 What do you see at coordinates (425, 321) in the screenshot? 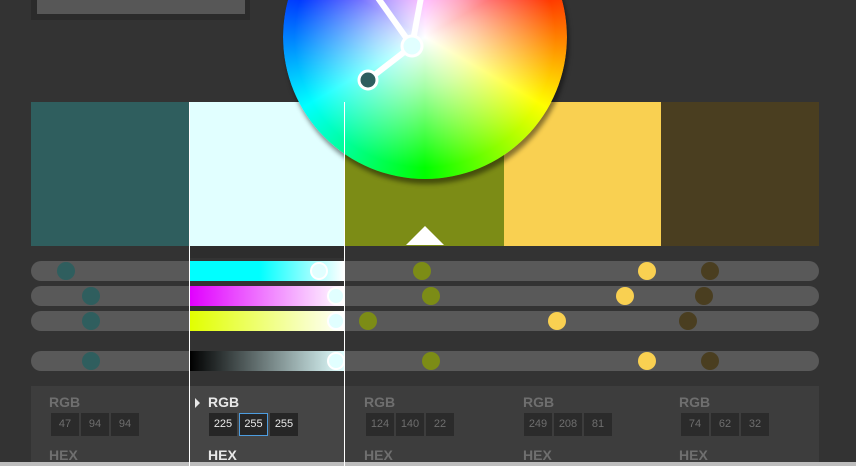
I see `slider-track-blue` at bounding box center [425, 321].